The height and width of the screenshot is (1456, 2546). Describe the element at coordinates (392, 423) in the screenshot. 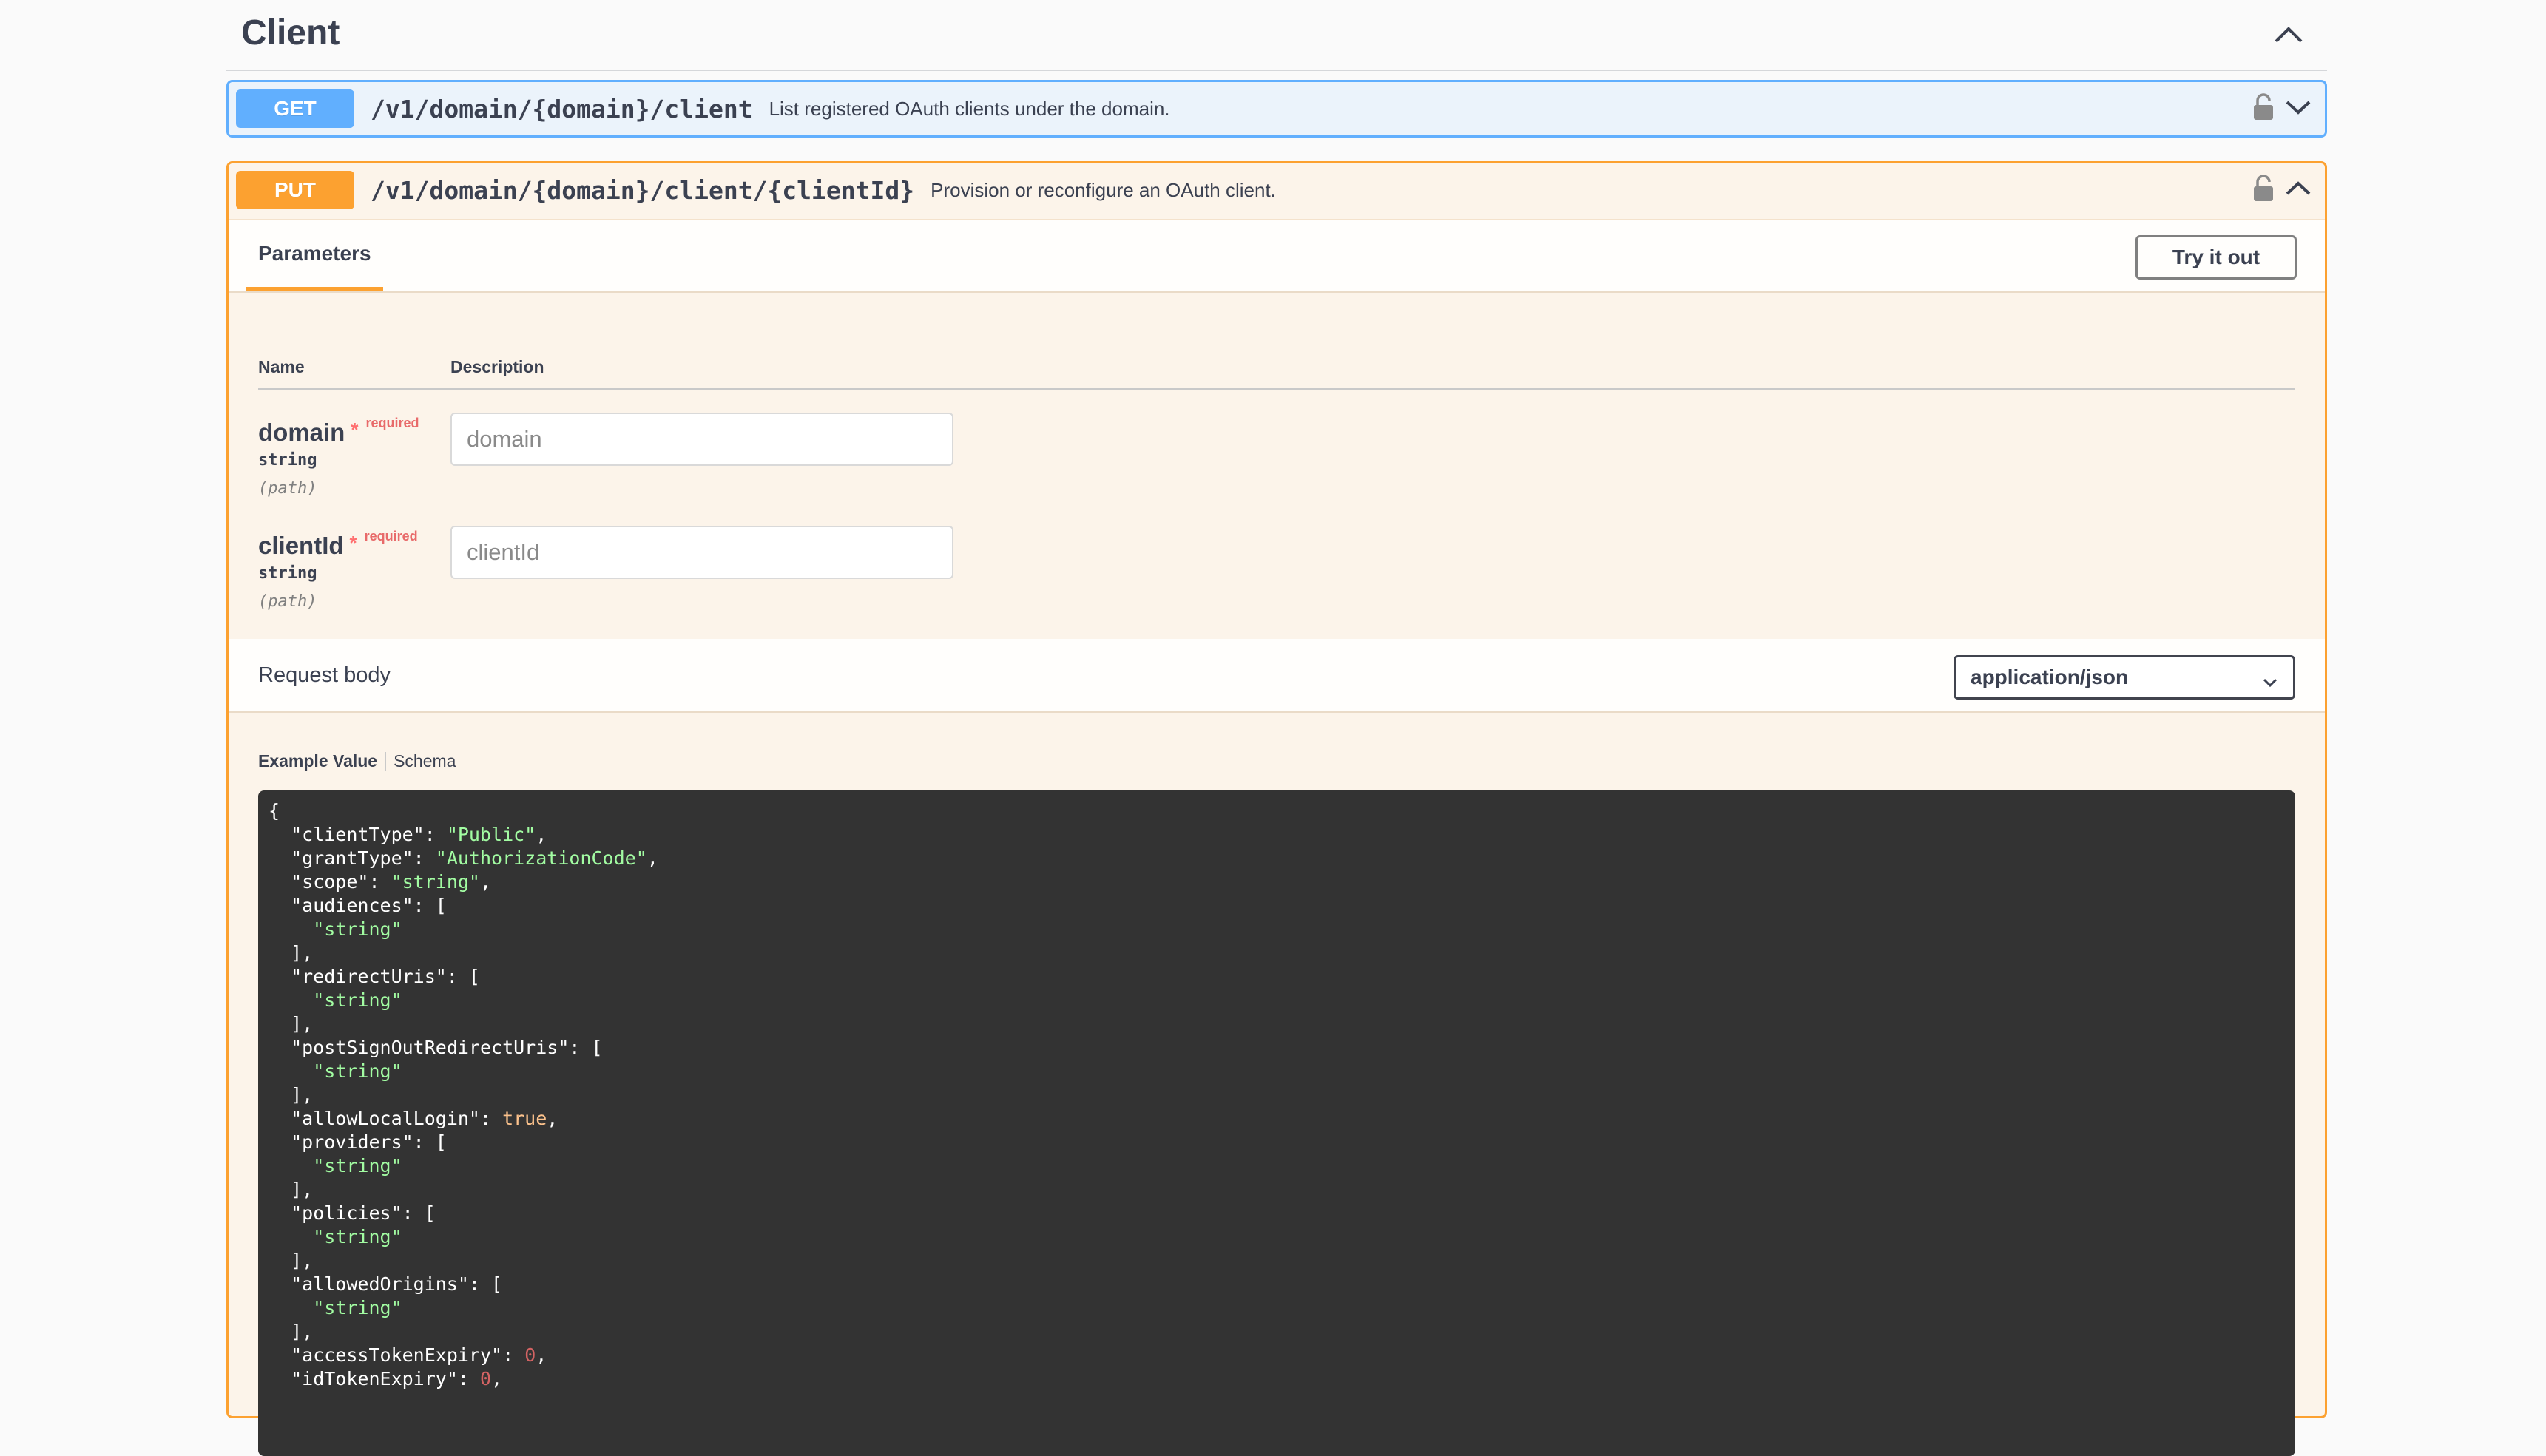

I see `required-label: required` at that location.